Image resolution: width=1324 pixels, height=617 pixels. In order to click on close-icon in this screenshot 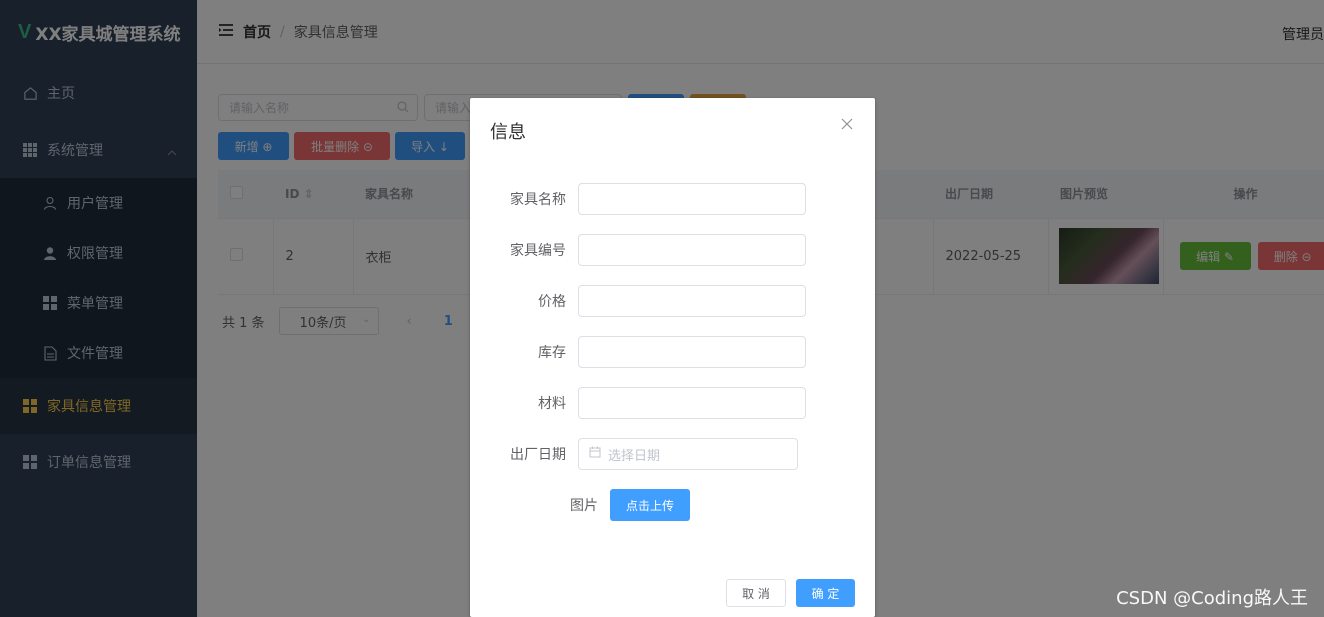, I will do `click(847, 124)`.